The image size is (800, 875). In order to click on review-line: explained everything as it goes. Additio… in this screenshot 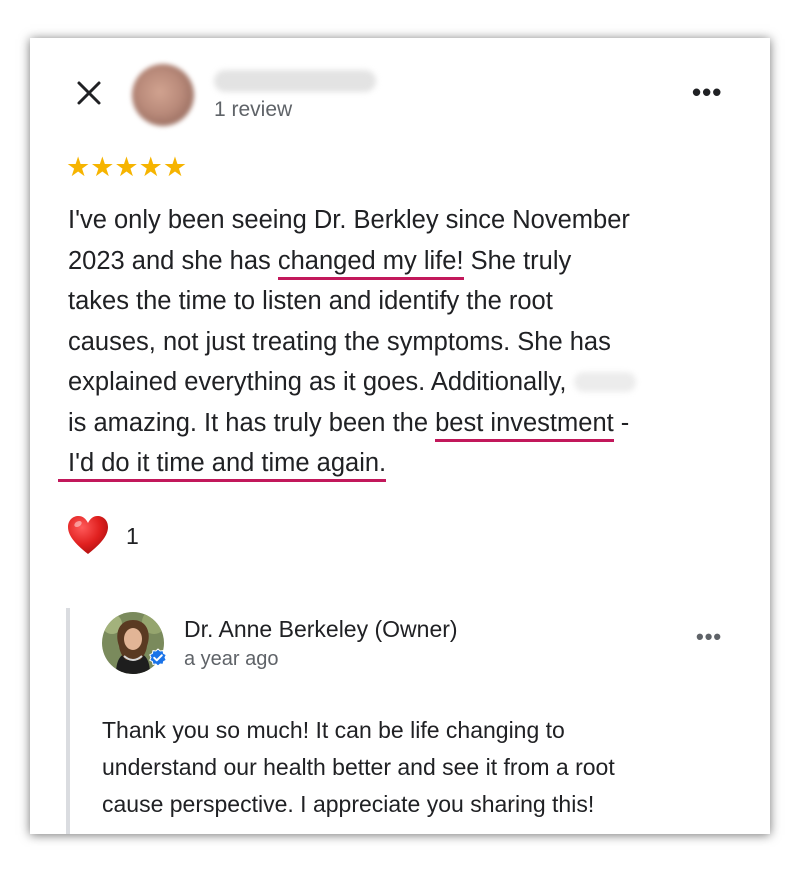, I will do `click(413, 382)`.